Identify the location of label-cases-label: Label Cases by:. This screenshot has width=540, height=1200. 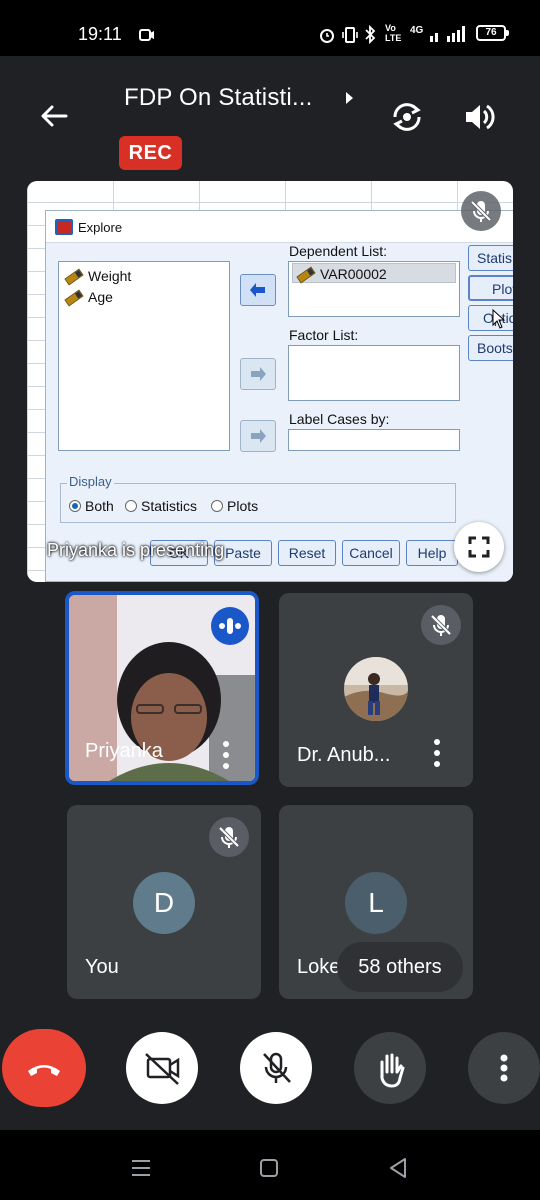
(339, 419).